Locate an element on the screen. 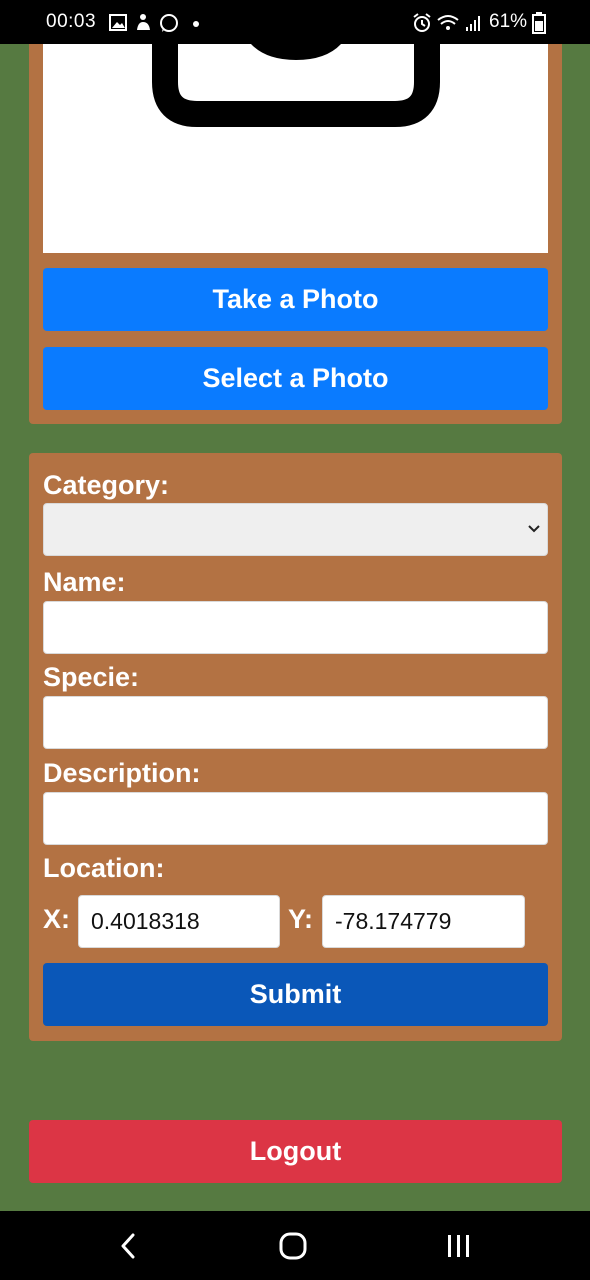 This screenshot has height=1280, width=590. name-label: Name: is located at coordinates (84, 582).